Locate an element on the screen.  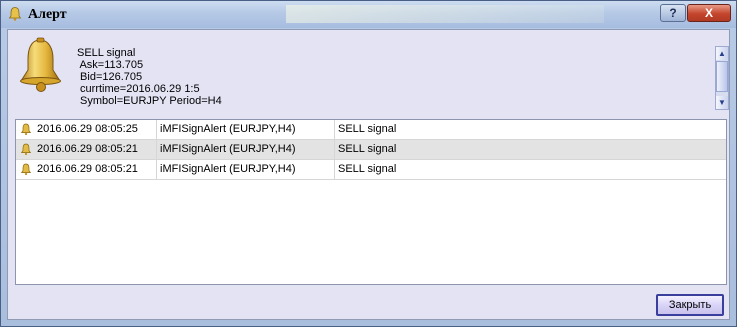
message-line: currtime=2016.06.29 1:5 is located at coordinates (138, 89).